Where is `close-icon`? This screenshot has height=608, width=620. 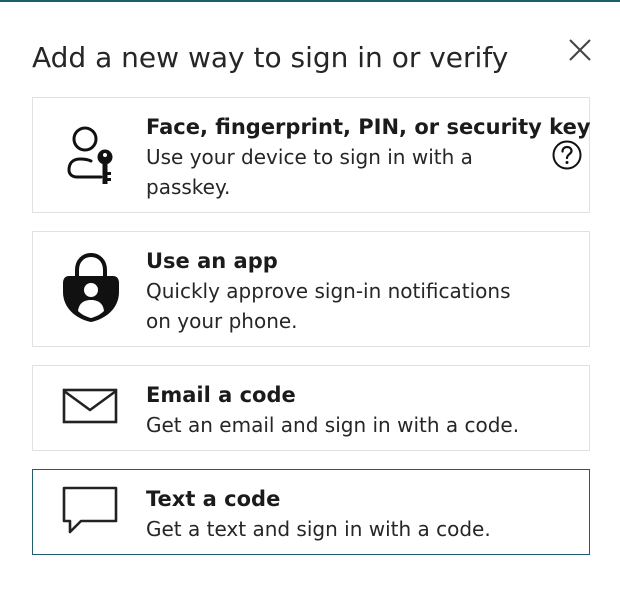 close-icon is located at coordinates (580, 50).